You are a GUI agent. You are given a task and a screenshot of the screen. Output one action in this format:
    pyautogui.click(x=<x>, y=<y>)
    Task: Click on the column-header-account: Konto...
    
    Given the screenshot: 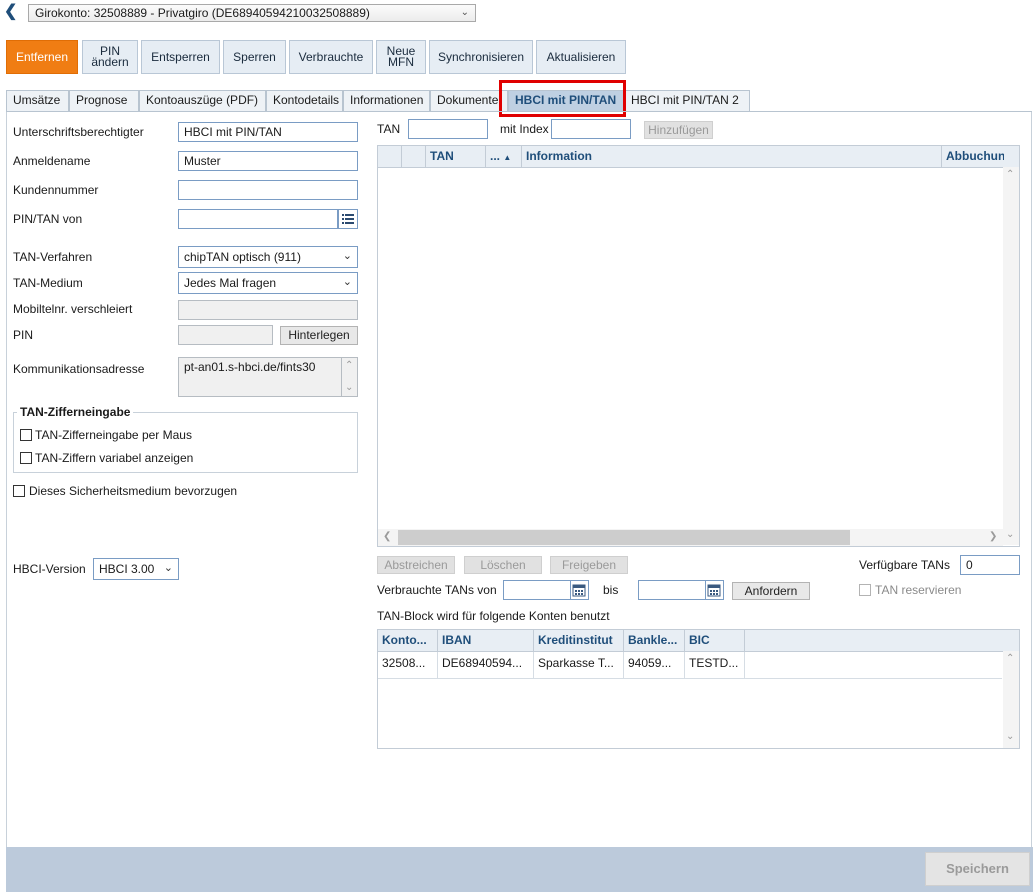 What is the action you would take?
    pyautogui.click(x=408, y=640)
    